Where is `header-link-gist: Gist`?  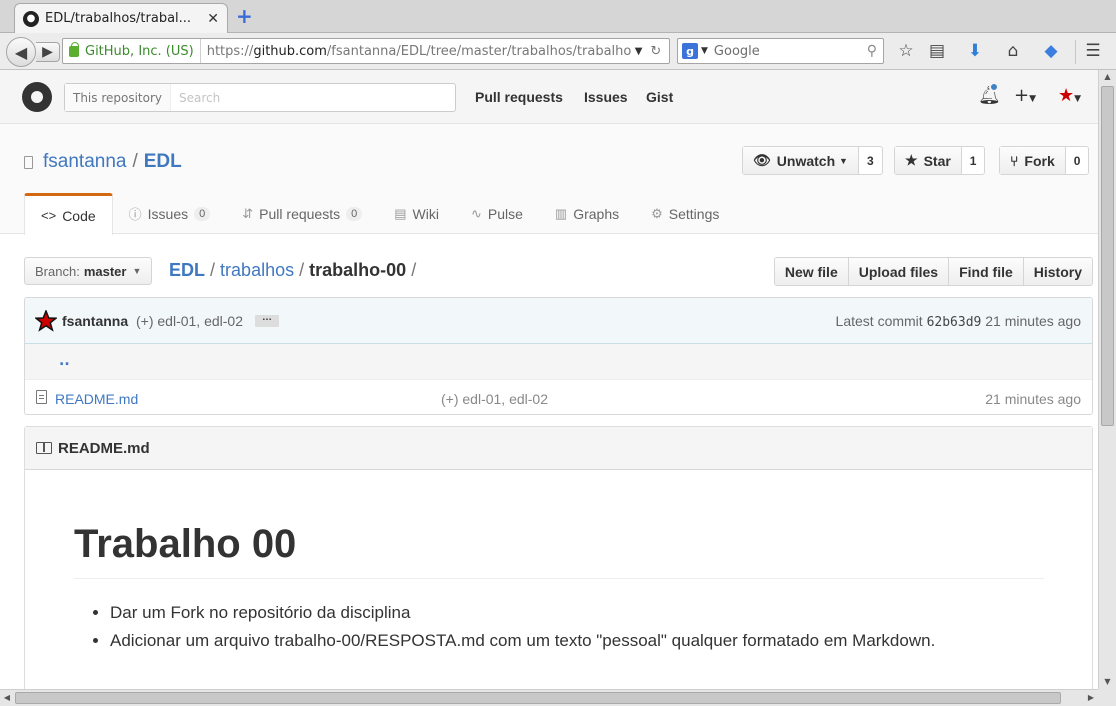 header-link-gist: Gist is located at coordinates (659, 97).